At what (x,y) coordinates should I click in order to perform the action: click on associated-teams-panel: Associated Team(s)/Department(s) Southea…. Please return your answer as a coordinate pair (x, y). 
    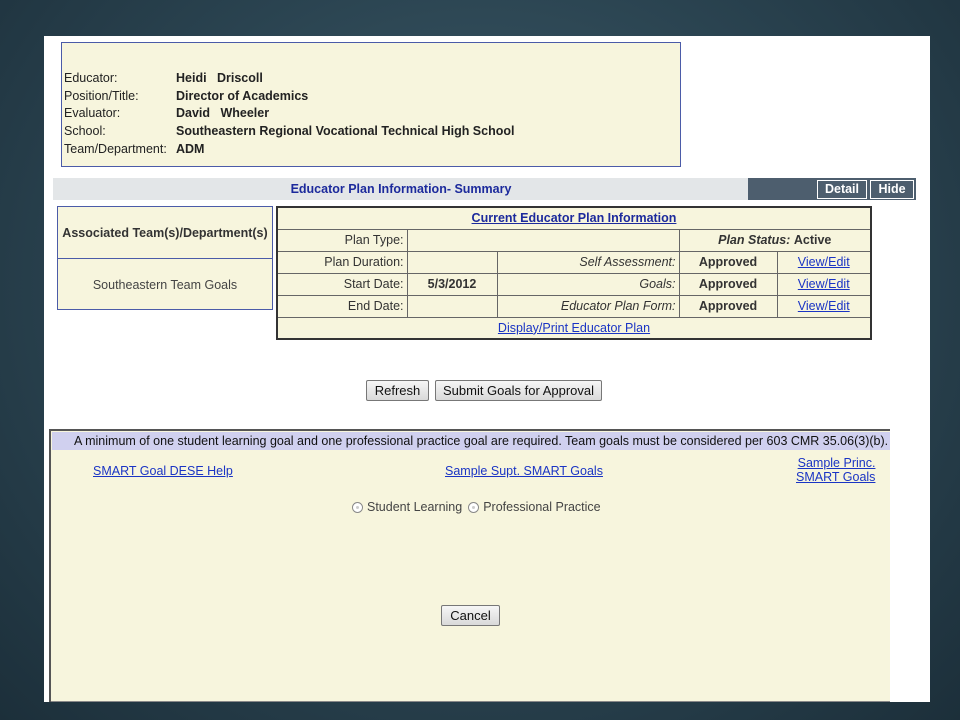
    Looking at the image, I should click on (165, 258).